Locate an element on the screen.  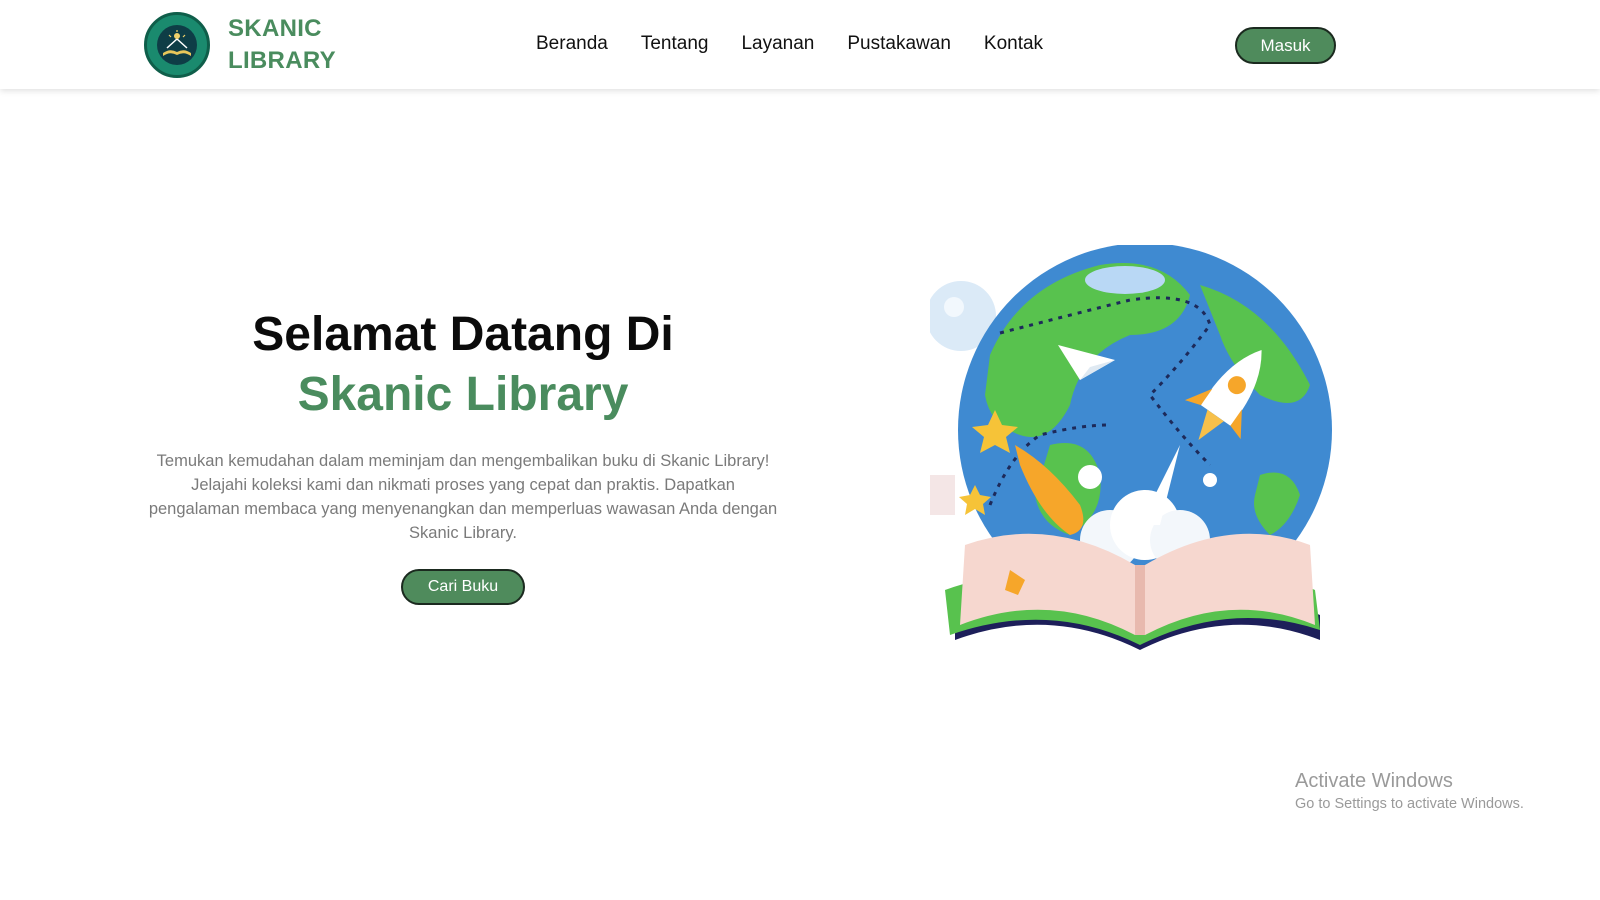
library-logo-icon is located at coordinates (177, 45).